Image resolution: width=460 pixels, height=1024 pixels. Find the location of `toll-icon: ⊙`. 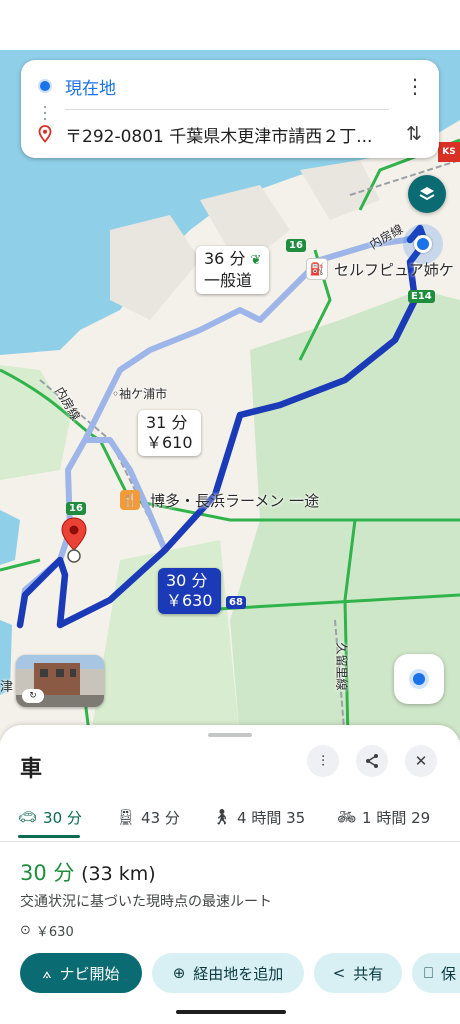

toll-icon: ⊙ is located at coordinates (25, 930).